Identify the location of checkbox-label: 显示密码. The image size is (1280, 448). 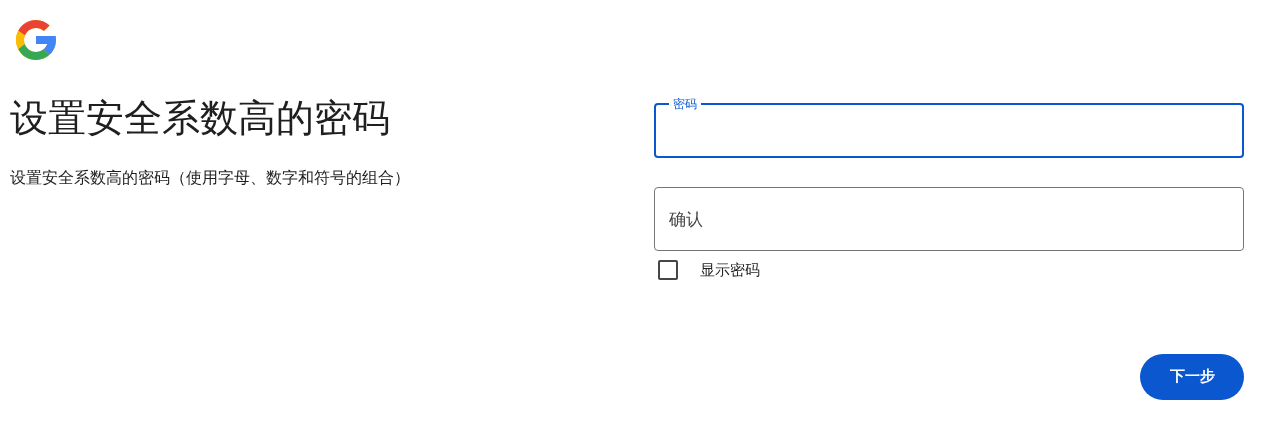
(730, 270).